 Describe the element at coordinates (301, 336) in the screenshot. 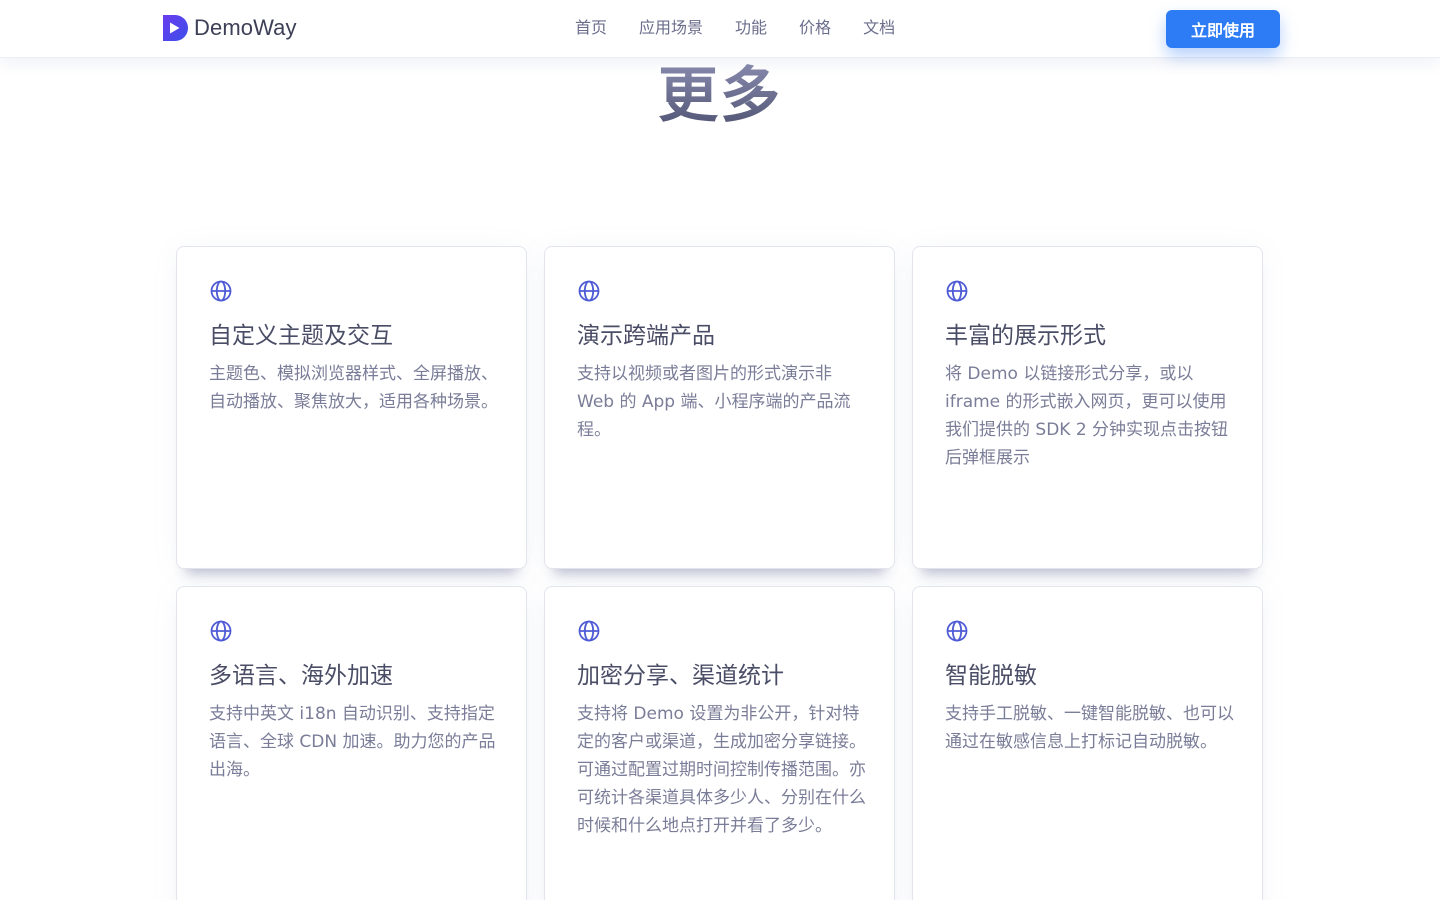

I see `card-title: 自定义主题及交互` at that location.